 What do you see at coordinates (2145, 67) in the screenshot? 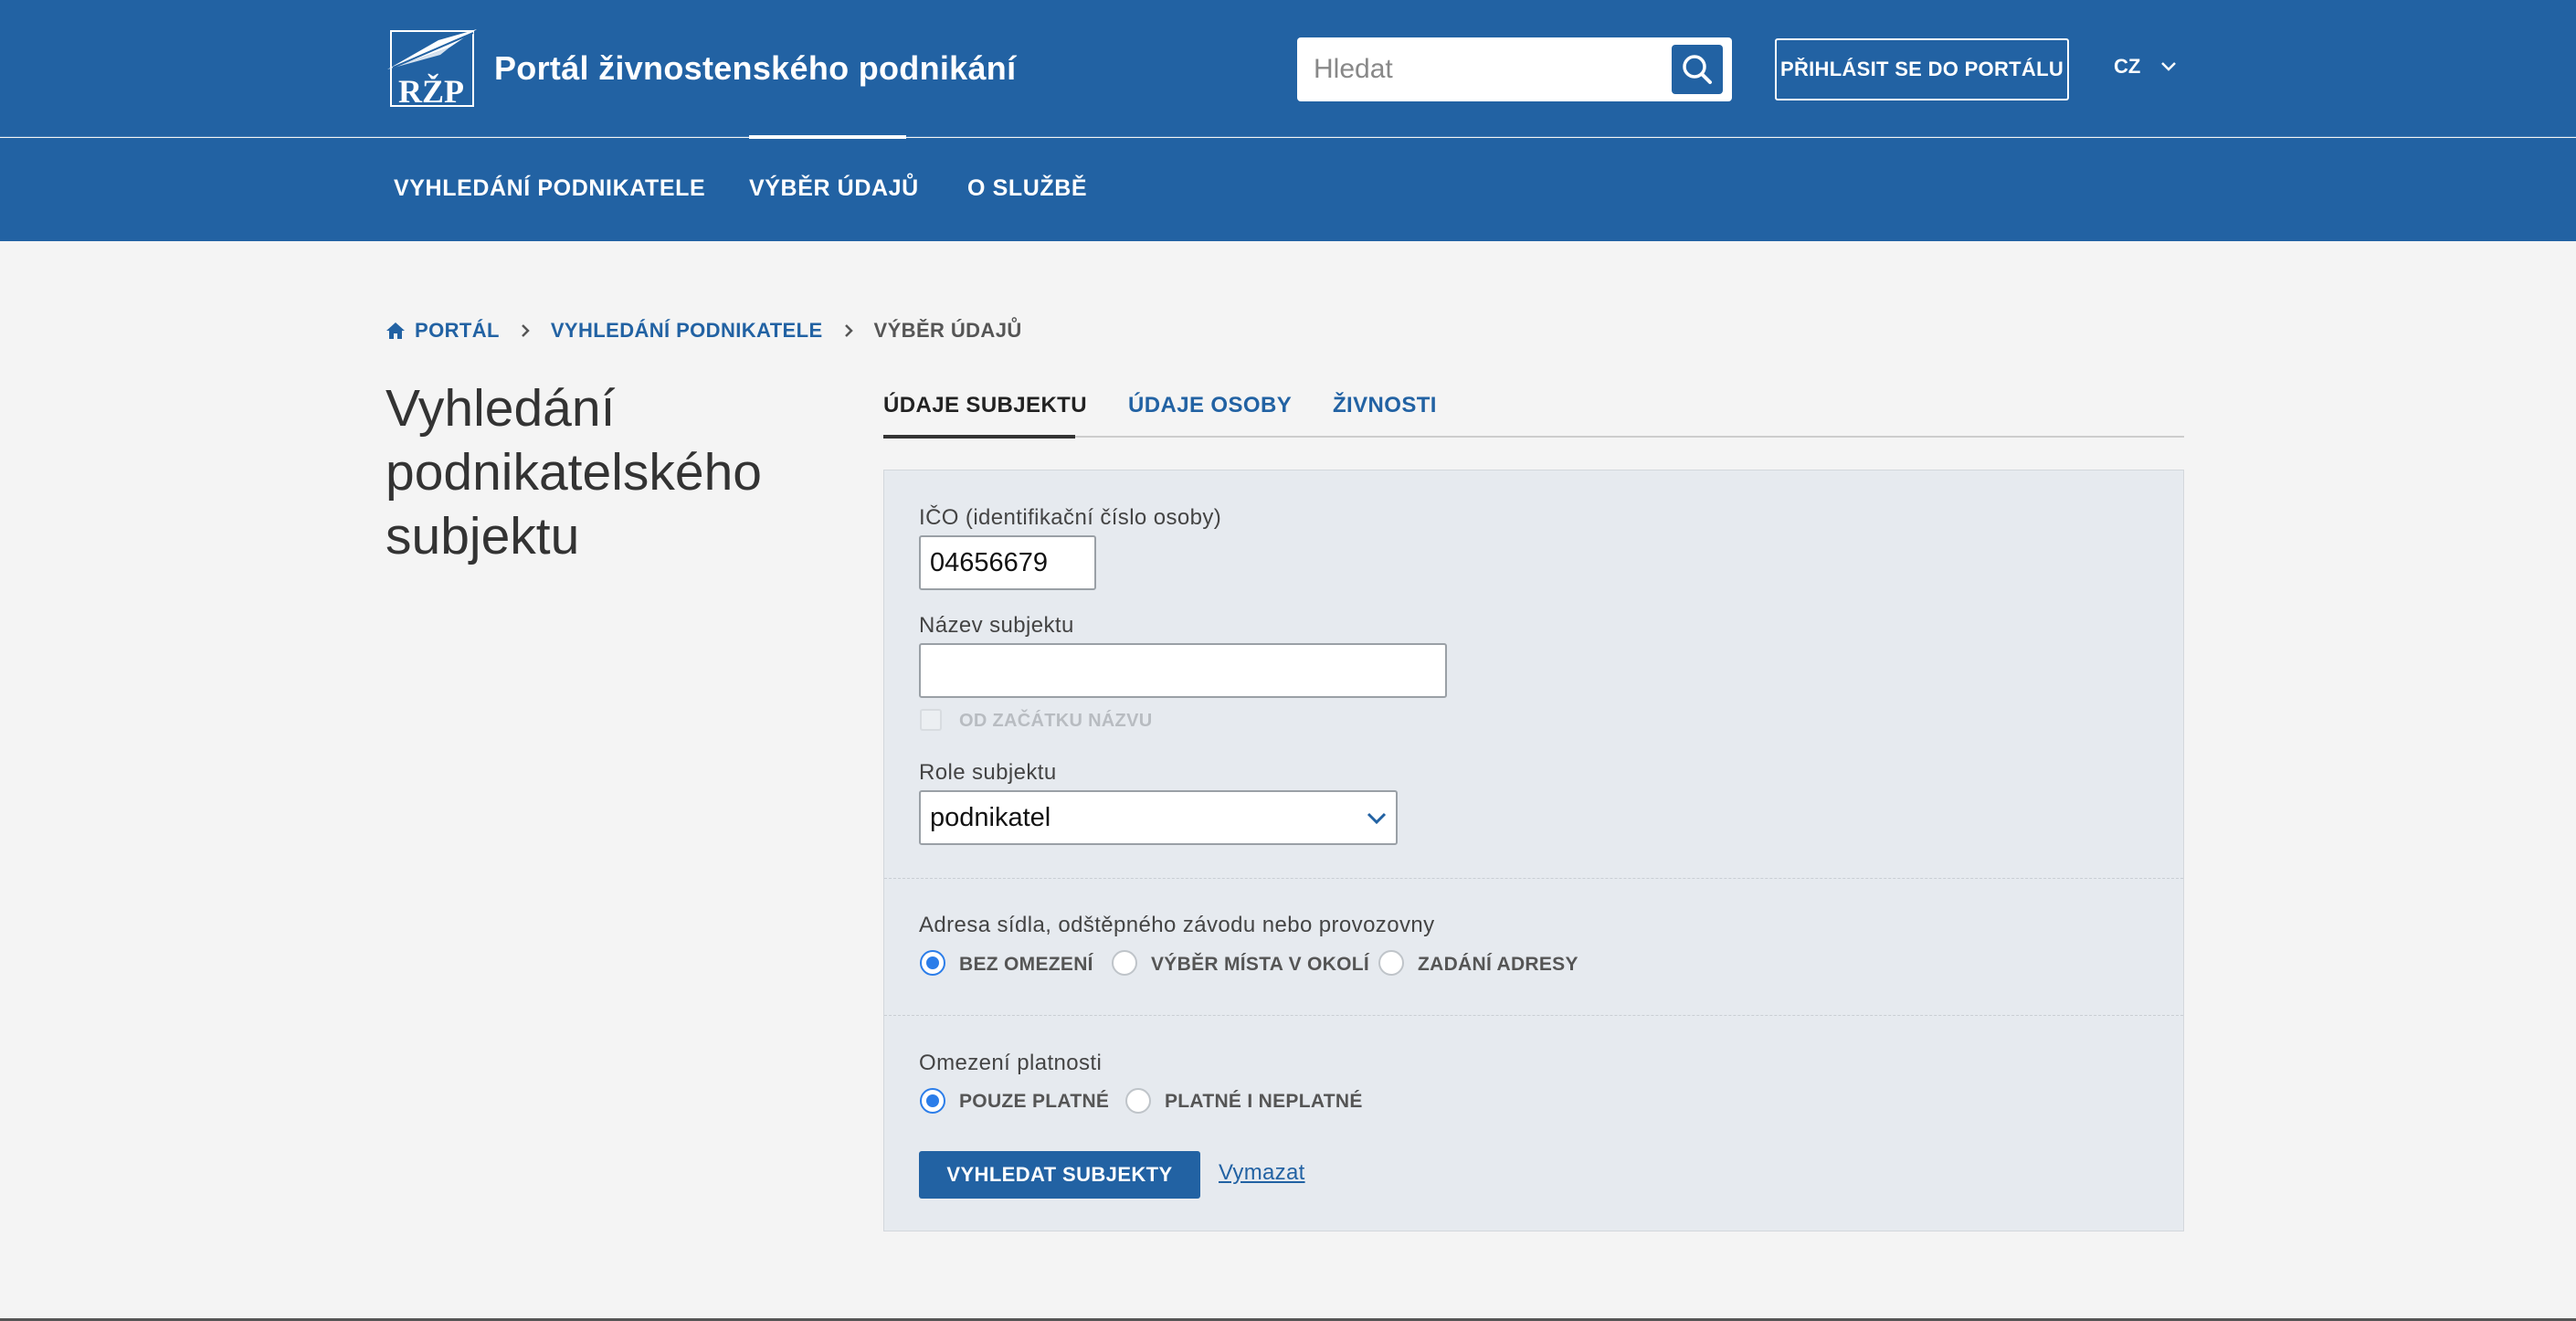
I see `language-selector: CZ` at bounding box center [2145, 67].